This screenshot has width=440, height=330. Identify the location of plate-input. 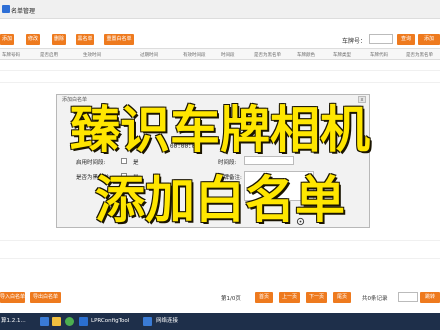
(381, 39).